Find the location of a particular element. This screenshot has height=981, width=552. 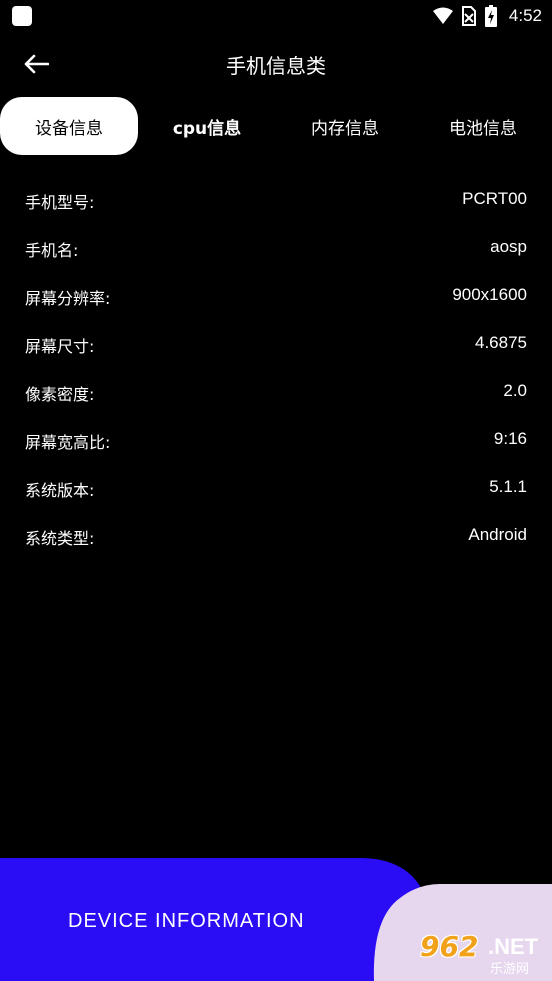

page-title: 手机信息类 is located at coordinates (276, 66).